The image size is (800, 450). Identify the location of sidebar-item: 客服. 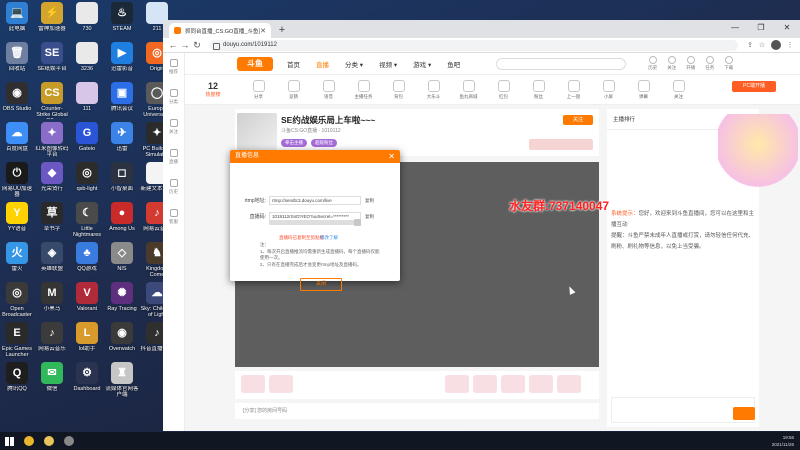
(173, 218).